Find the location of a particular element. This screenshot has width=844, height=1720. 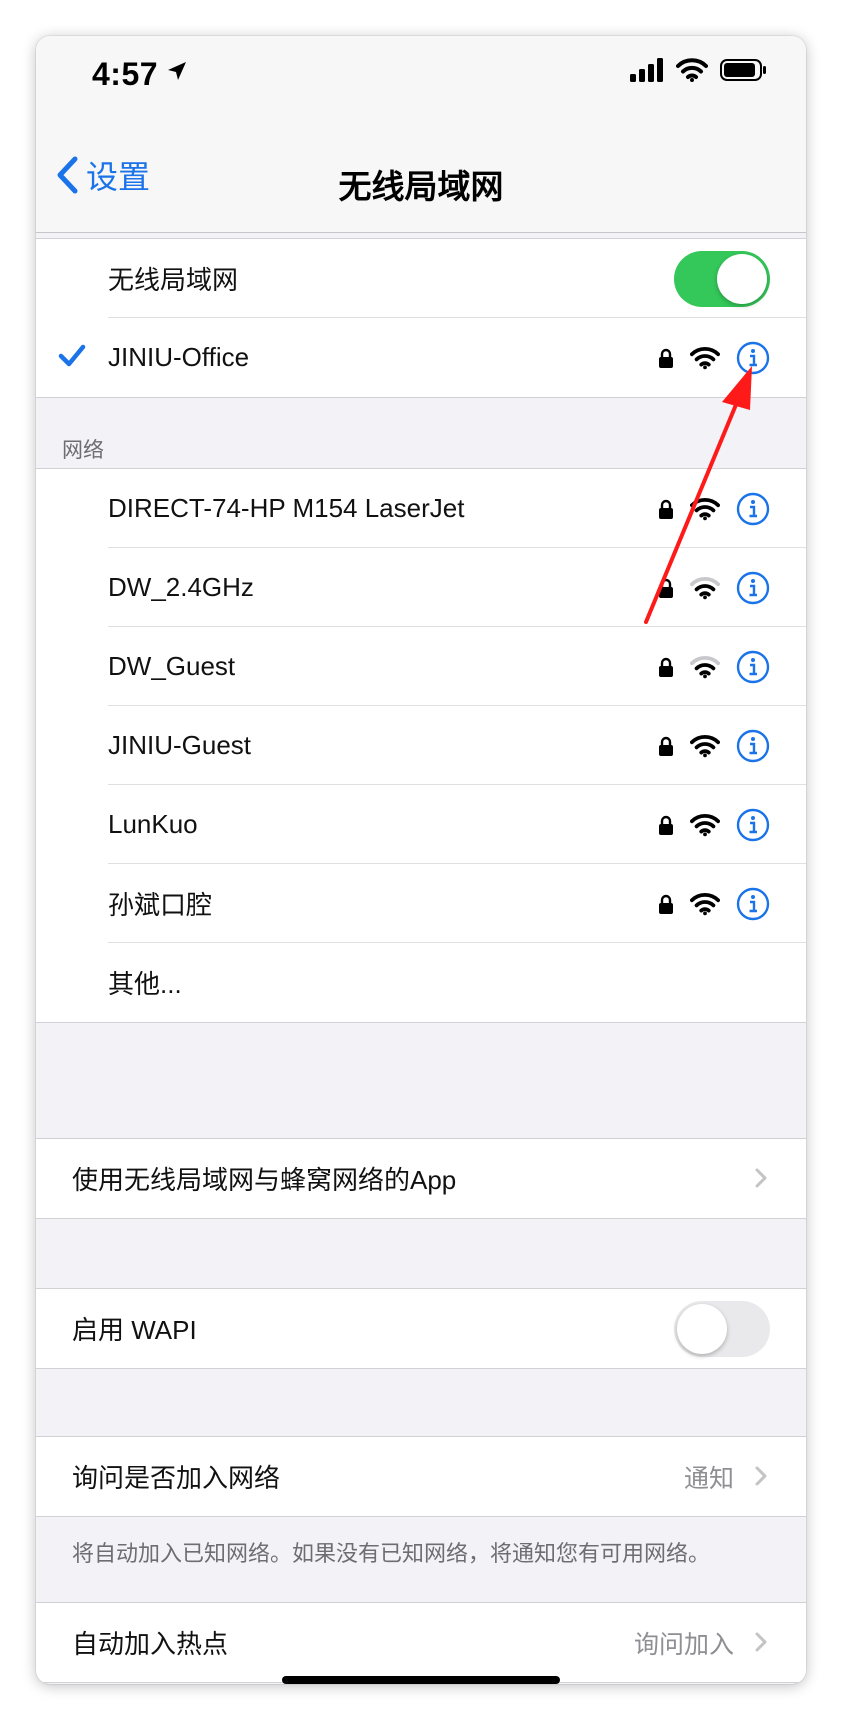

status-time: 4:57 is located at coordinates (125, 74).